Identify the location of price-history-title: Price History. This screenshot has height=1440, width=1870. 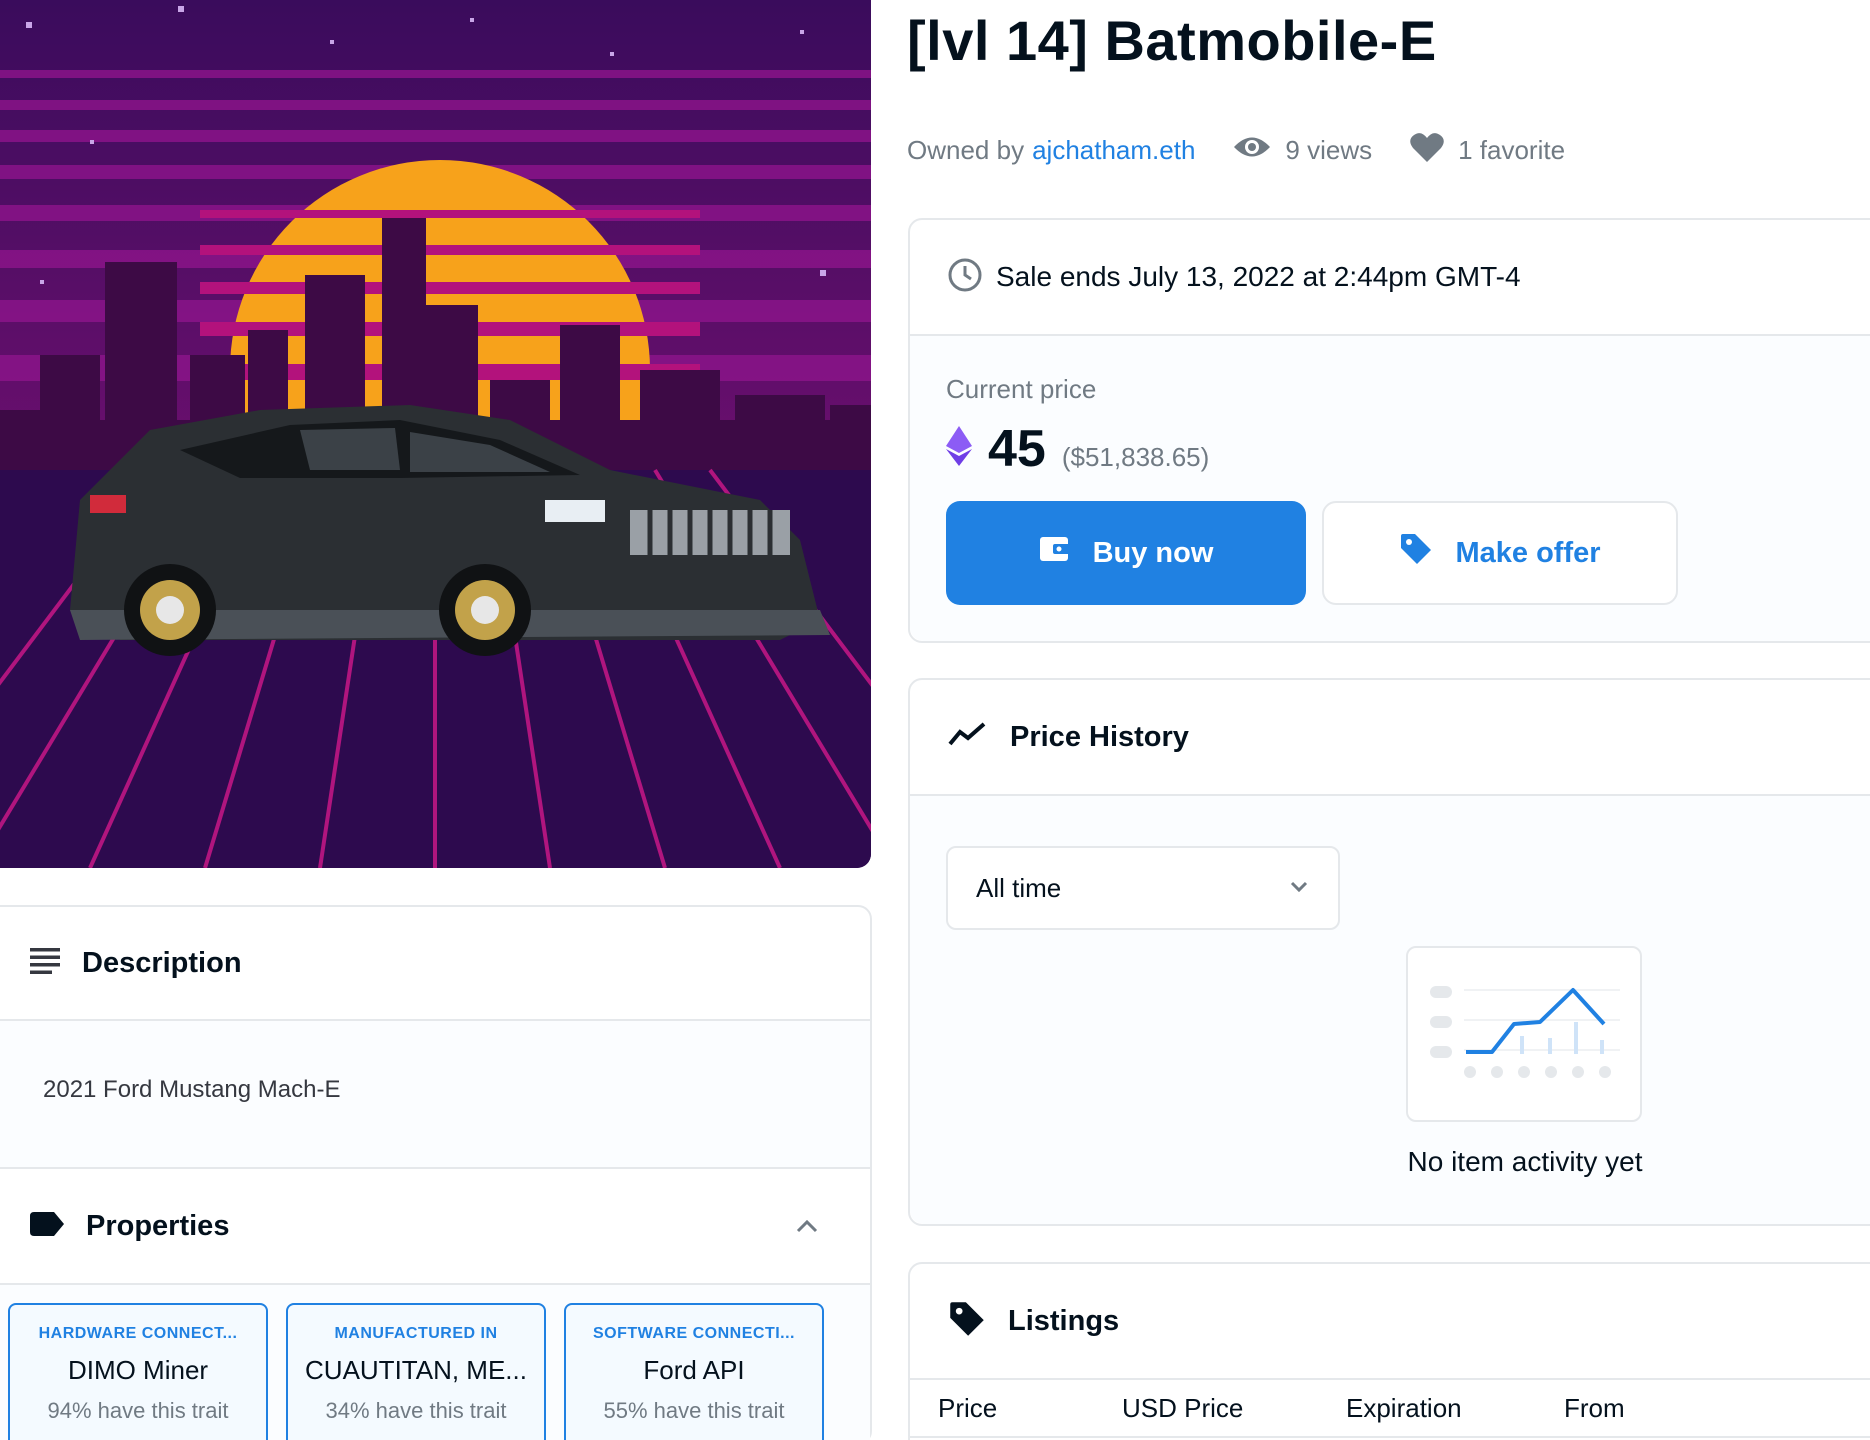
(1099, 736).